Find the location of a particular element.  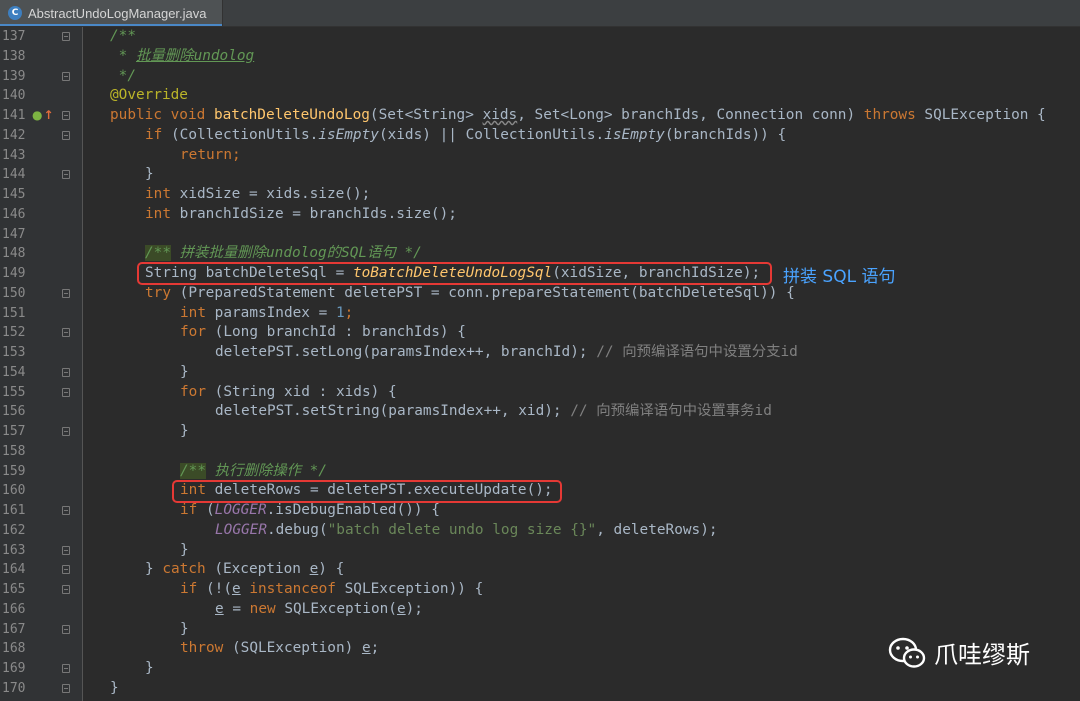

line-number: 156 is located at coordinates (15, 412).